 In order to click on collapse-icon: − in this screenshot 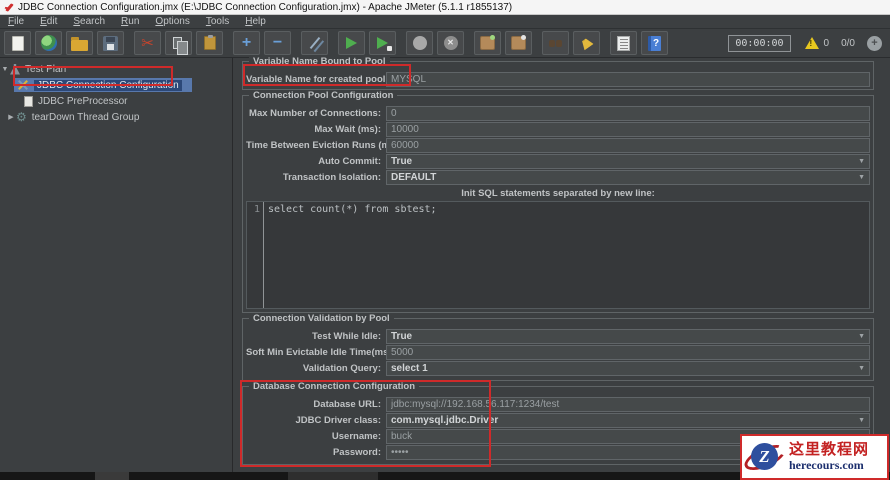, I will do `click(277, 42)`.